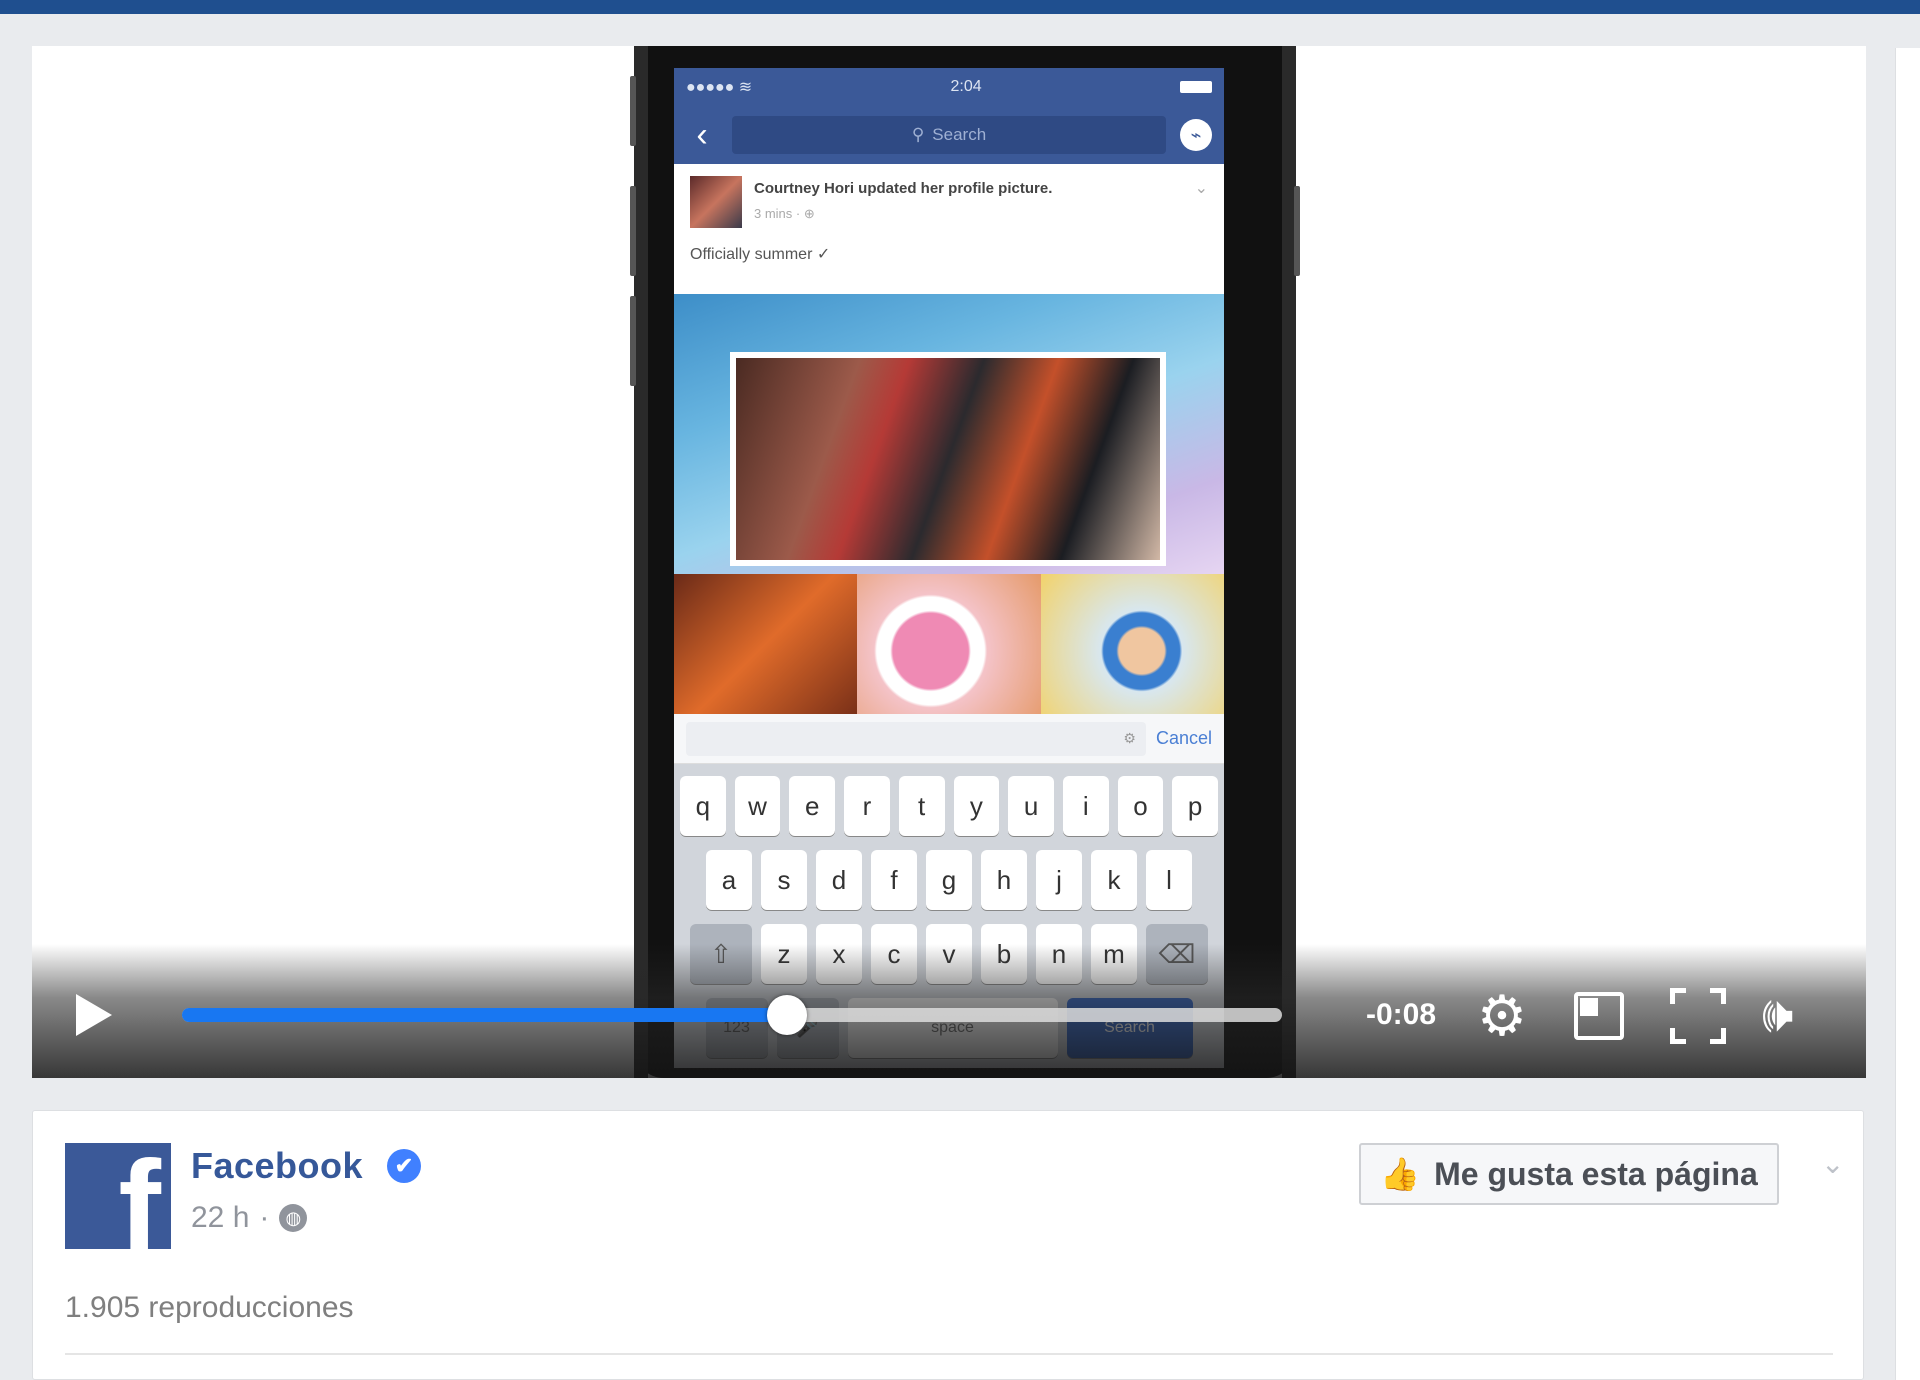  What do you see at coordinates (949, 806) in the screenshot?
I see `keyboard-row: qwertyuiop` at bounding box center [949, 806].